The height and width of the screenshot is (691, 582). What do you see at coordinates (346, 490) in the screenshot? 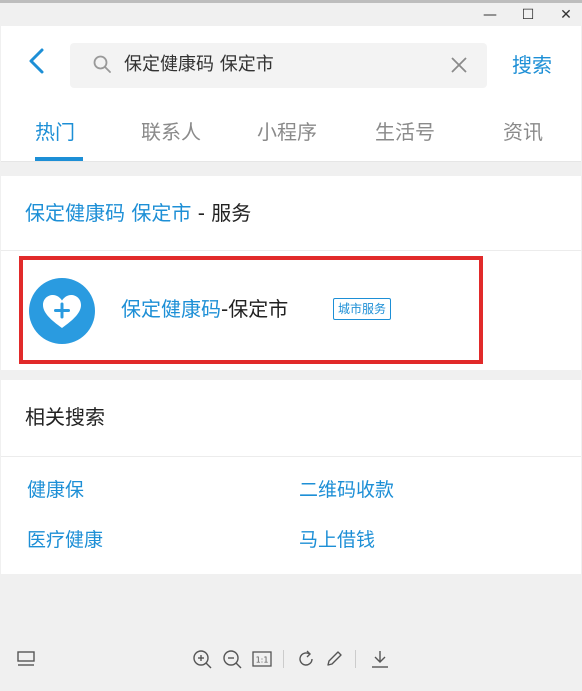
I see `related-link-qr-payment: 二维码收款` at bounding box center [346, 490].